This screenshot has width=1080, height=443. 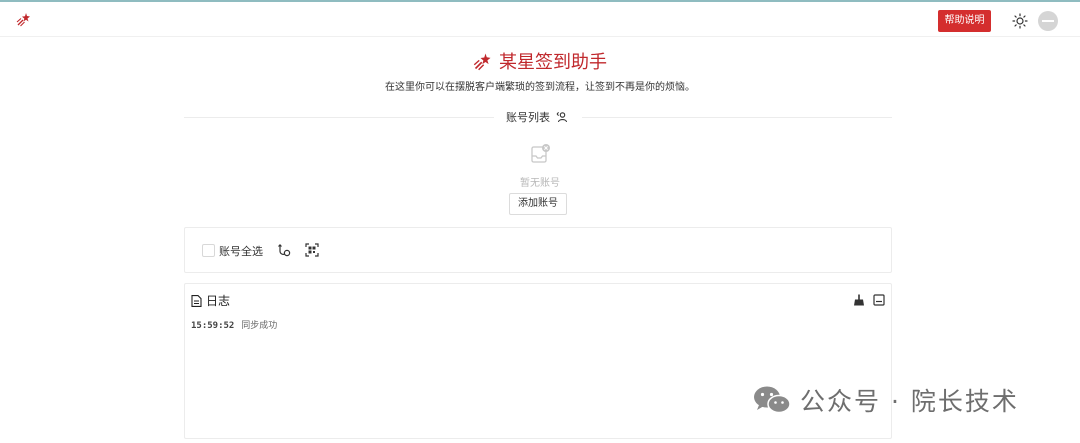 I want to click on watermark: 公众号 · 院长技术, so click(x=885, y=400).